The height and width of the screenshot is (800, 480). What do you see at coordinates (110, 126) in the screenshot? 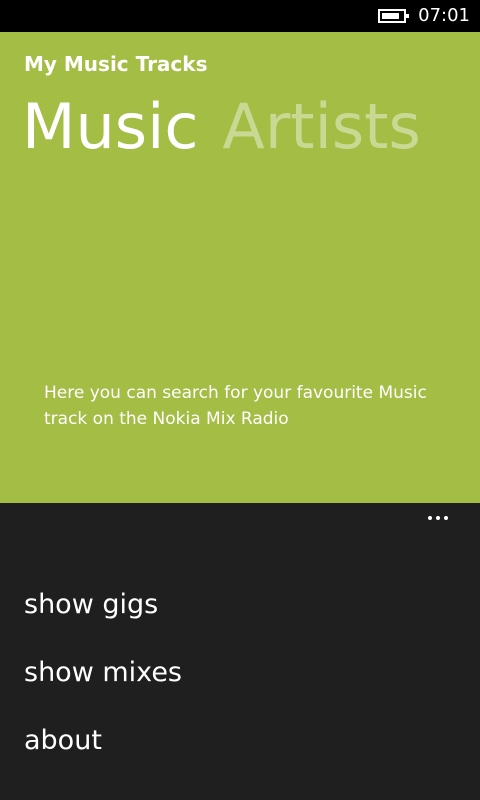
I see `pivot-music: Music` at bounding box center [110, 126].